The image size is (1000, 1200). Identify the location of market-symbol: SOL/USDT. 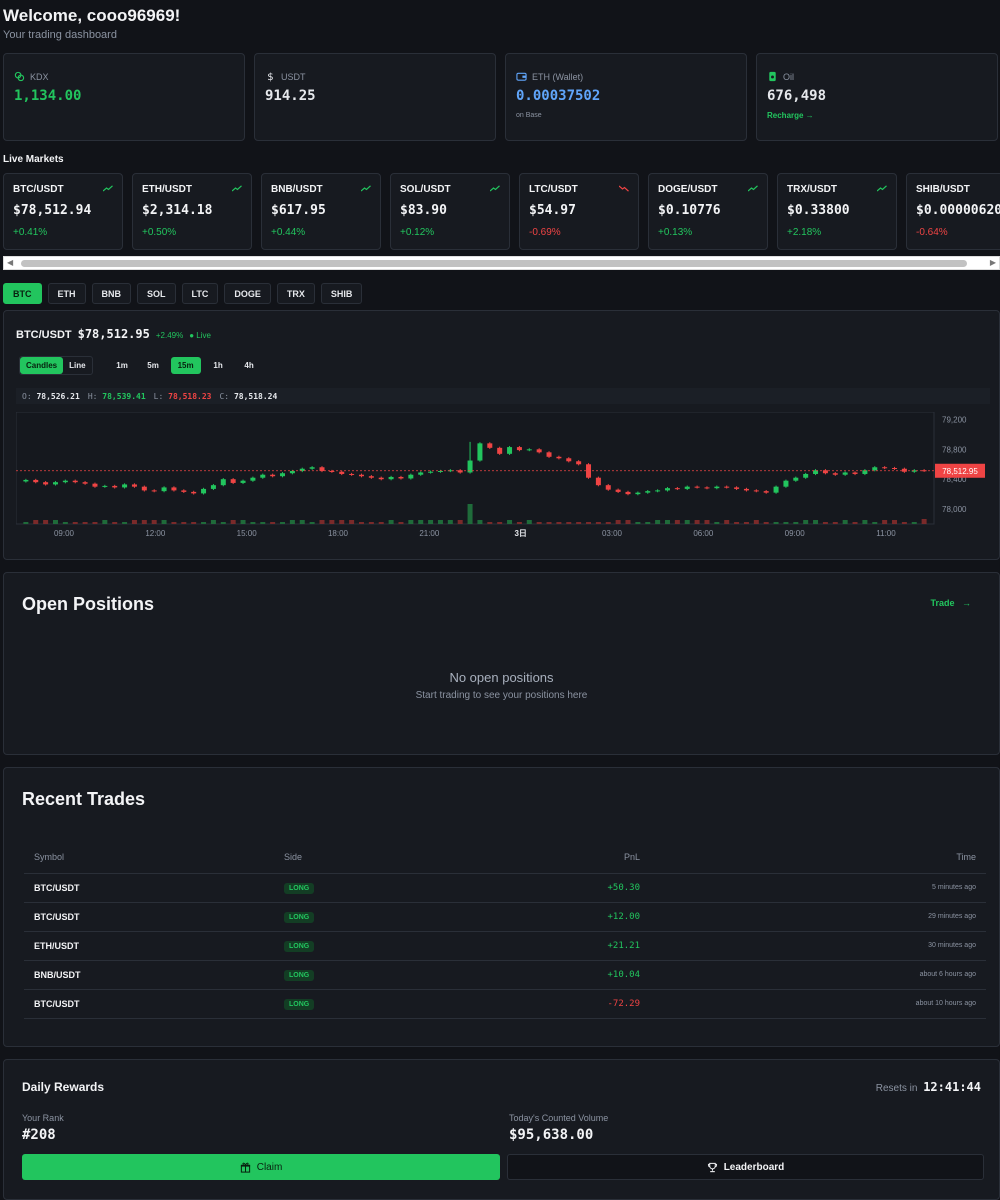
(425, 189).